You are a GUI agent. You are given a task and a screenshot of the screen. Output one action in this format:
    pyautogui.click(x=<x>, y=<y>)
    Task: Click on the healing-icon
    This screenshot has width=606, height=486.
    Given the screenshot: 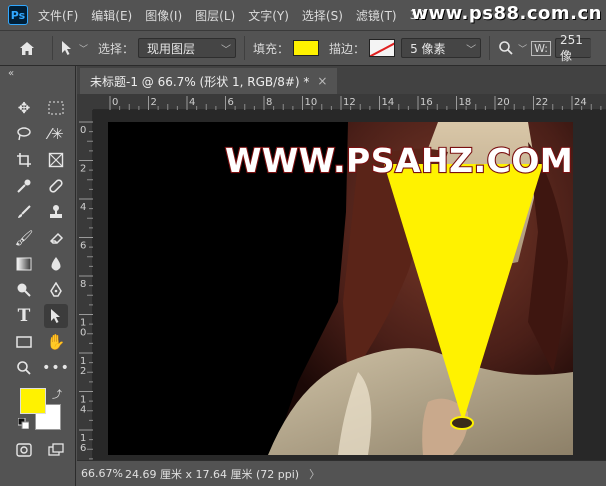 What is the action you would take?
    pyautogui.click(x=56, y=186)
    